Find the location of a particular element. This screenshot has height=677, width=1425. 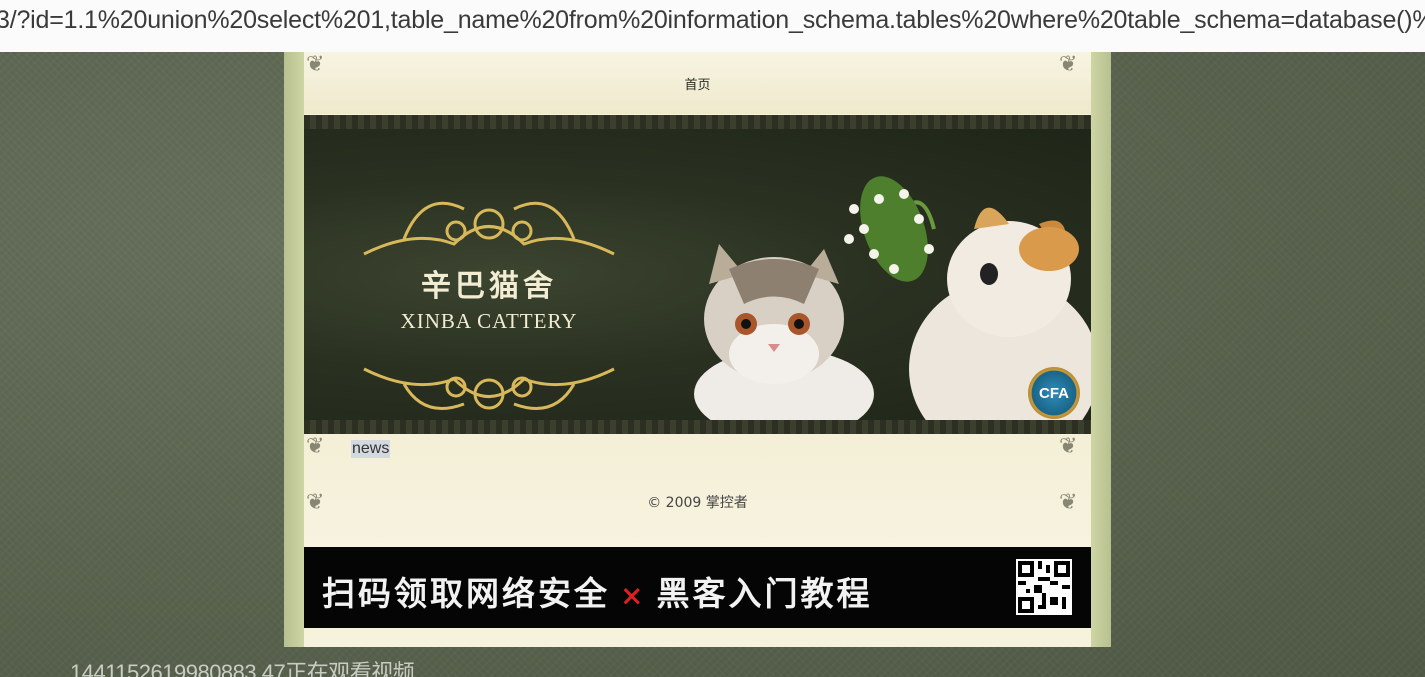

ad-cross-icon: × is located at coordinates (633, 595).